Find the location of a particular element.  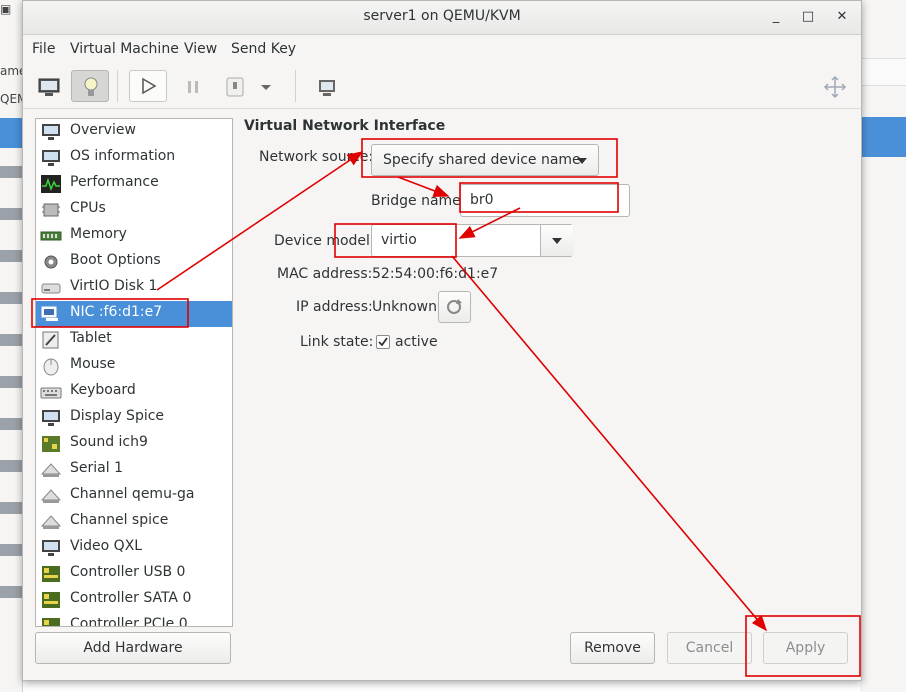

menu-view: View is located at coordinates (200, 49).